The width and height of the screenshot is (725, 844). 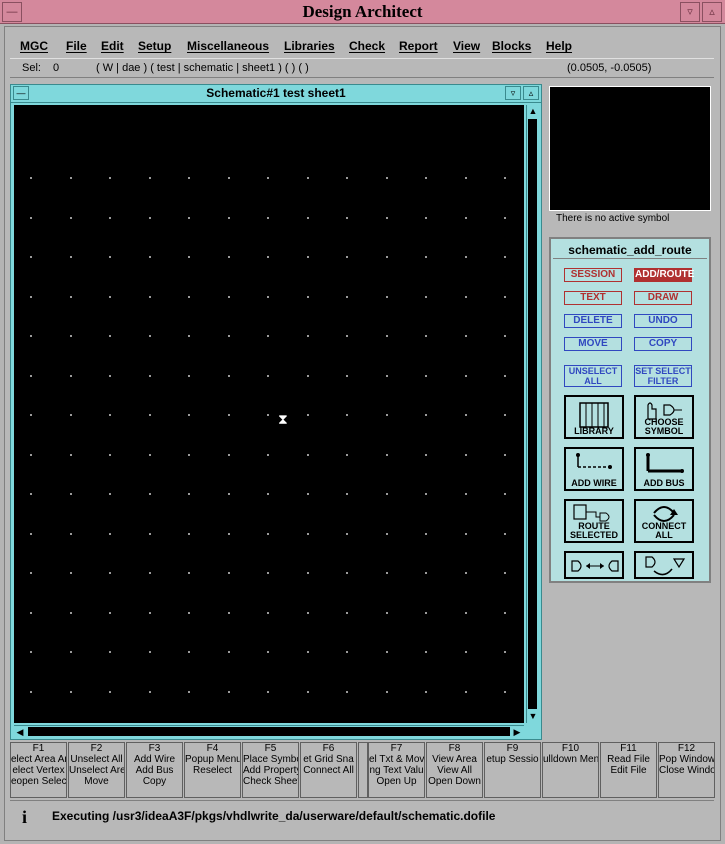 What do you see at coordinates (594, 469) in the screenshot?
I see `add-wire-button: ADD WIRE` at bounding box center [594, 469].